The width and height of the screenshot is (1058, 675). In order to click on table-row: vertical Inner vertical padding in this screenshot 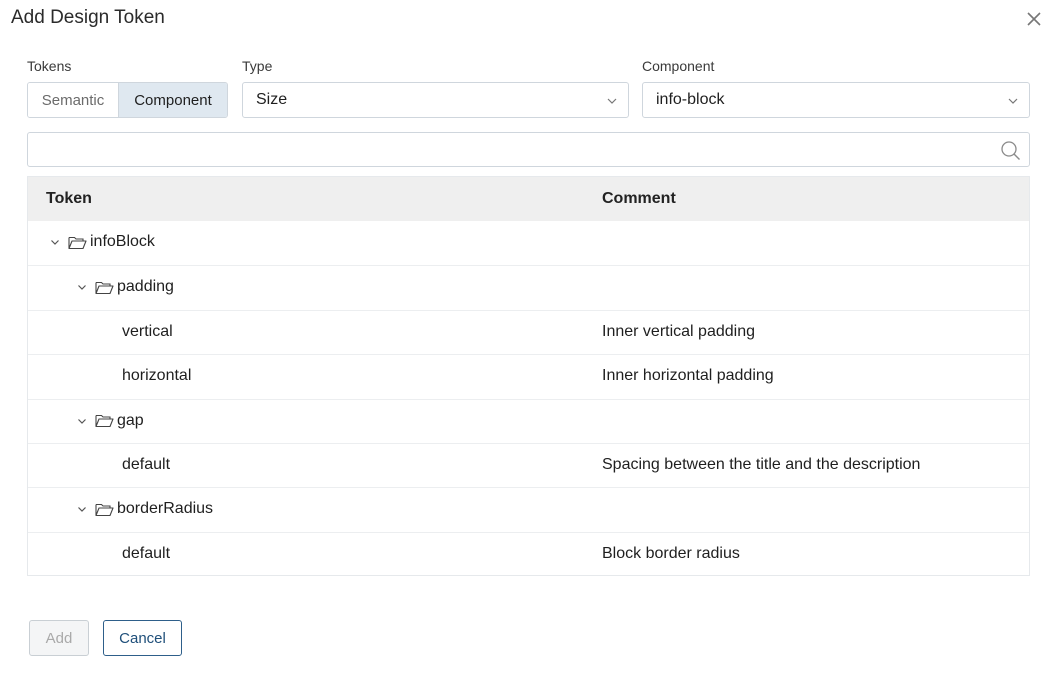, I will do `click(528, 331)`.